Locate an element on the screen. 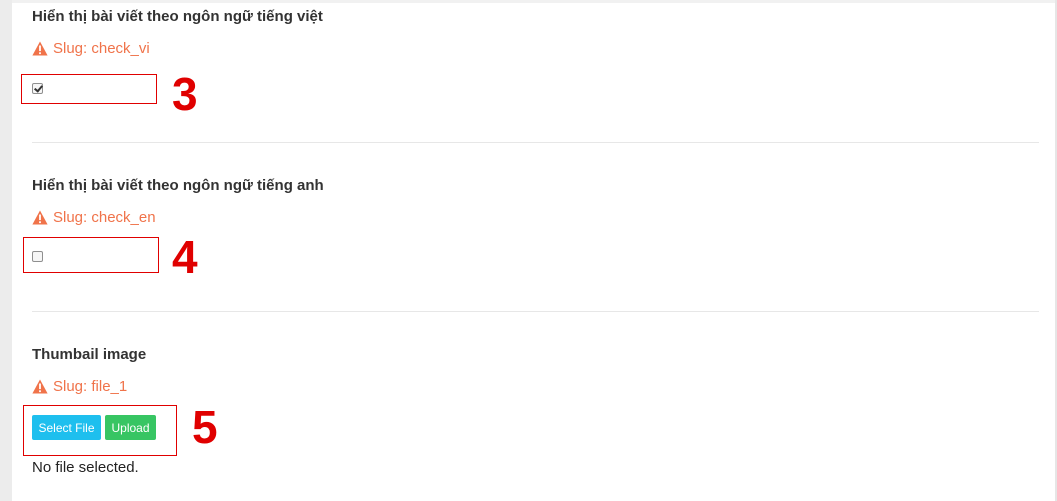 Image resolution: width=1057 pixels, height=501 pixels. file-status-text: No file selected. is located at coordinates (85, 467).